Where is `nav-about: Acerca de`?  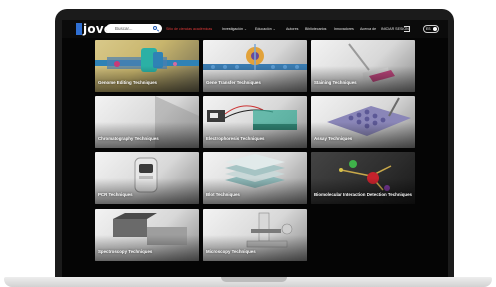
nav-about: Acerca de is located at coordinates (368, 29).